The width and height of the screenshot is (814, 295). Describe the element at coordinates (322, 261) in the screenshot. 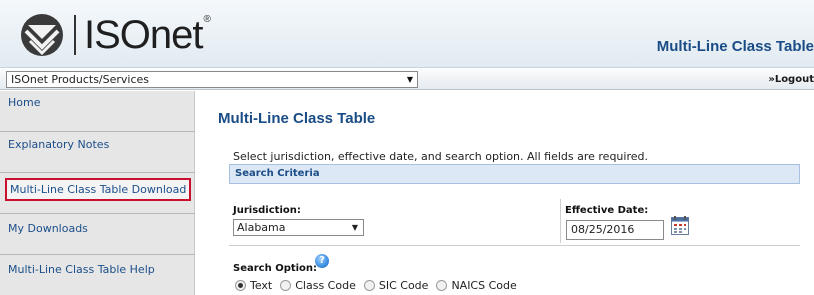

I see `help-icon: ?` at that location.